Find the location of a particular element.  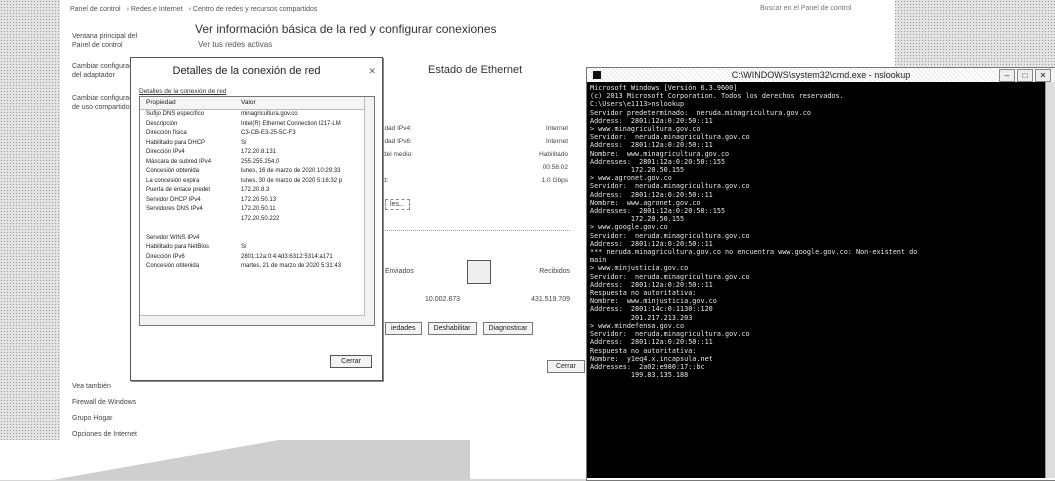

dialog-close-button: Cerrar is located at coordinates (351, 361).